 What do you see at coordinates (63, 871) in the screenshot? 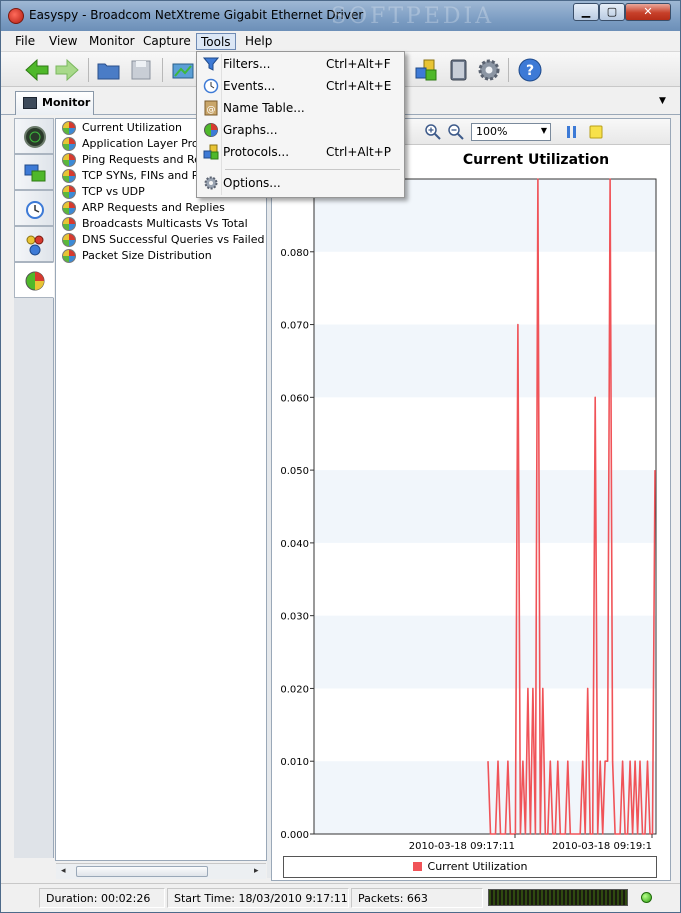
I see `scroll-left-icon: ◂` at bounding box center [63, 871].